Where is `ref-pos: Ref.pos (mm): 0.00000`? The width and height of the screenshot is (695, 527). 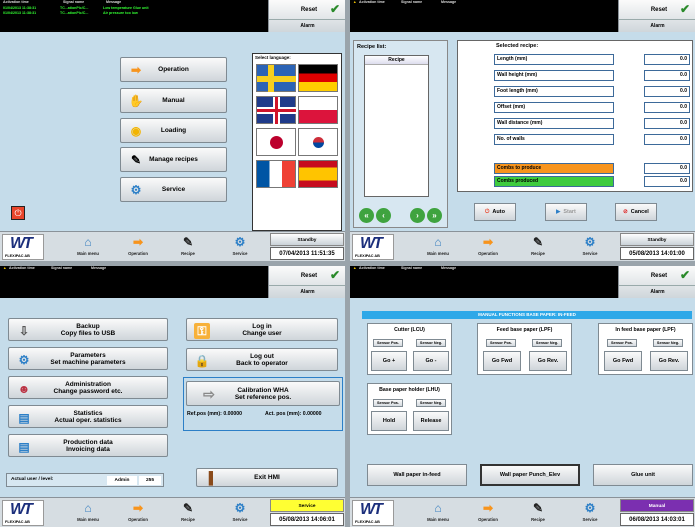 ref-pos: Ref.pos (mm): 0.00000 is located at coordinates (215, 414).